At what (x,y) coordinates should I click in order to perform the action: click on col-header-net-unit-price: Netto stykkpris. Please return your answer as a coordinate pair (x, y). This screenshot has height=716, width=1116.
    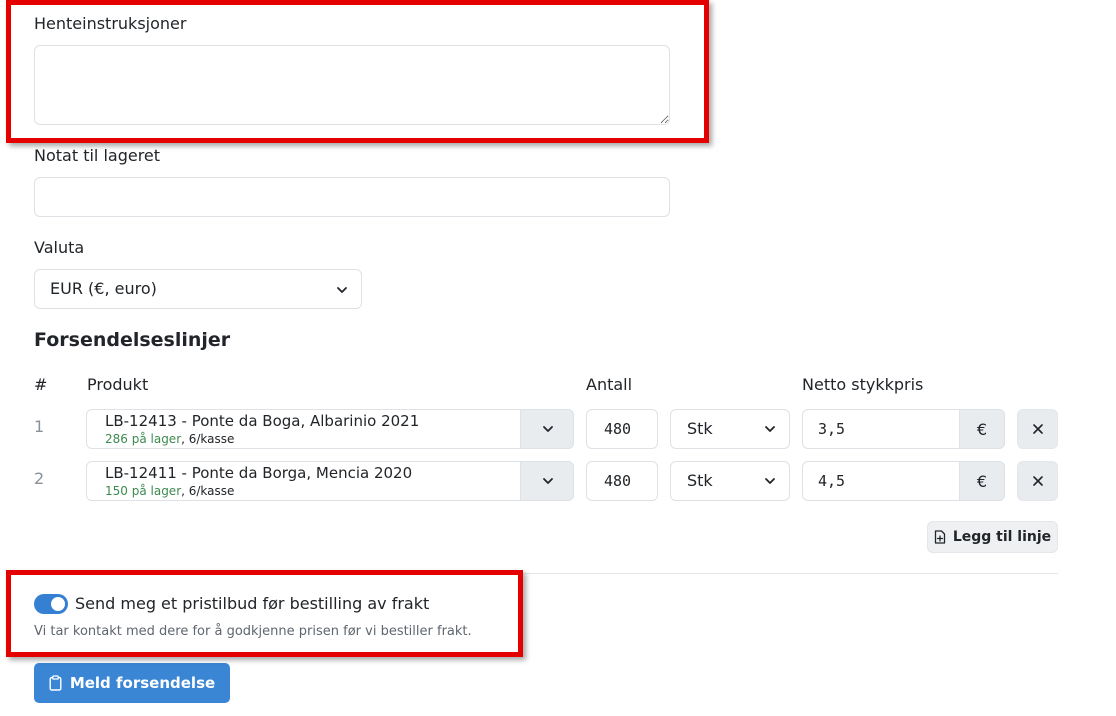
    Looking at the image, I should click on (863, 384).